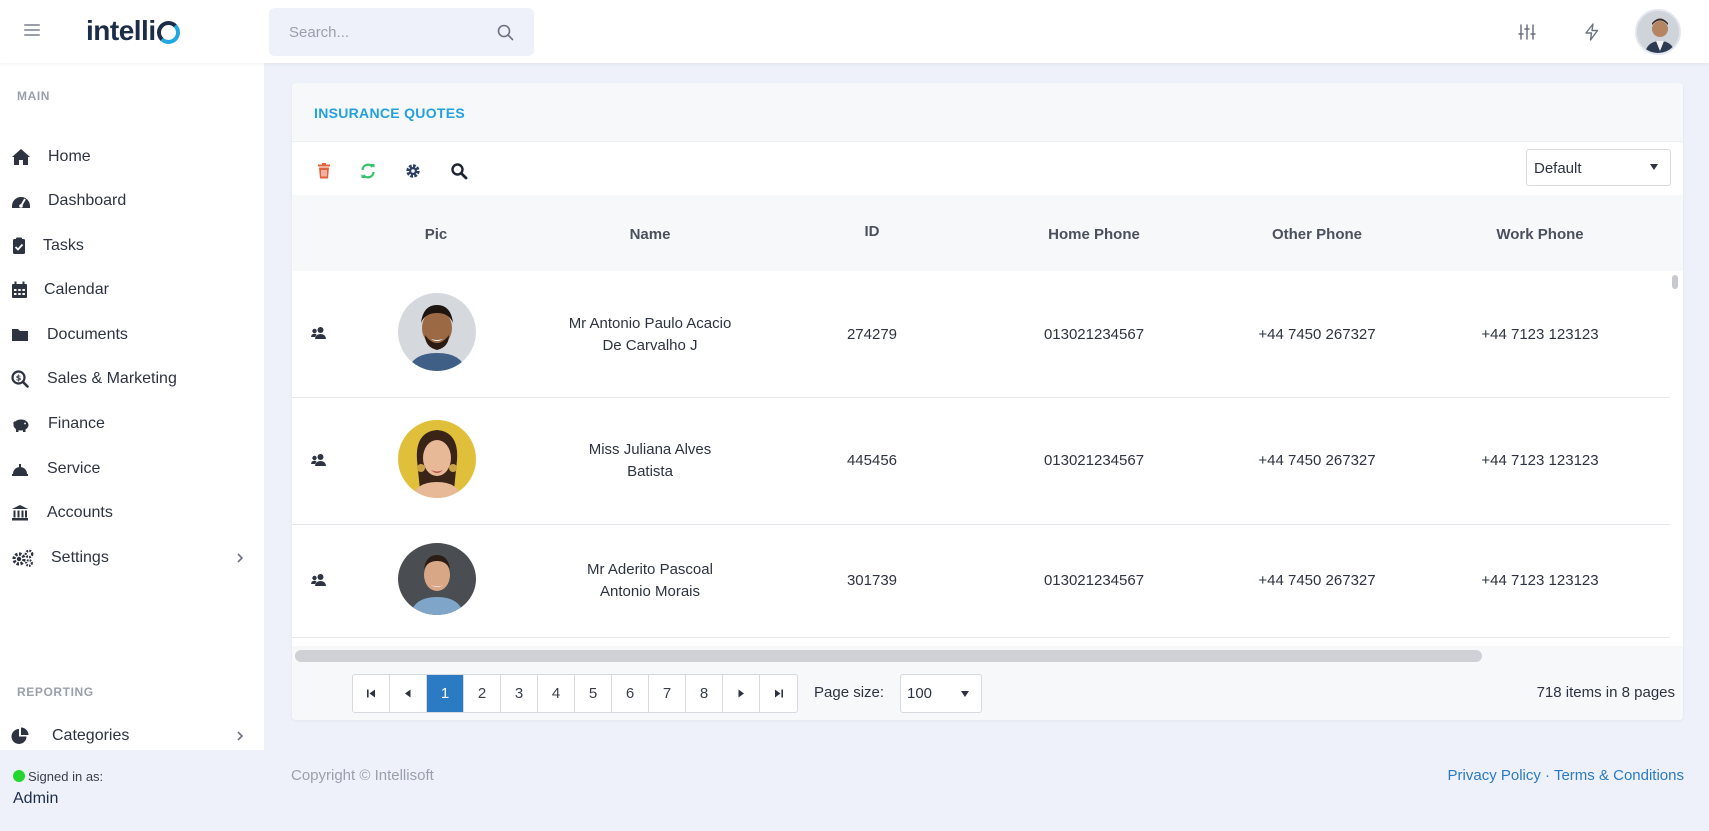  What do you see at coordinates (132, 424) in the screenshot?
I see `sidebar-item-finance: Finance` at bounding box center [132, 424].